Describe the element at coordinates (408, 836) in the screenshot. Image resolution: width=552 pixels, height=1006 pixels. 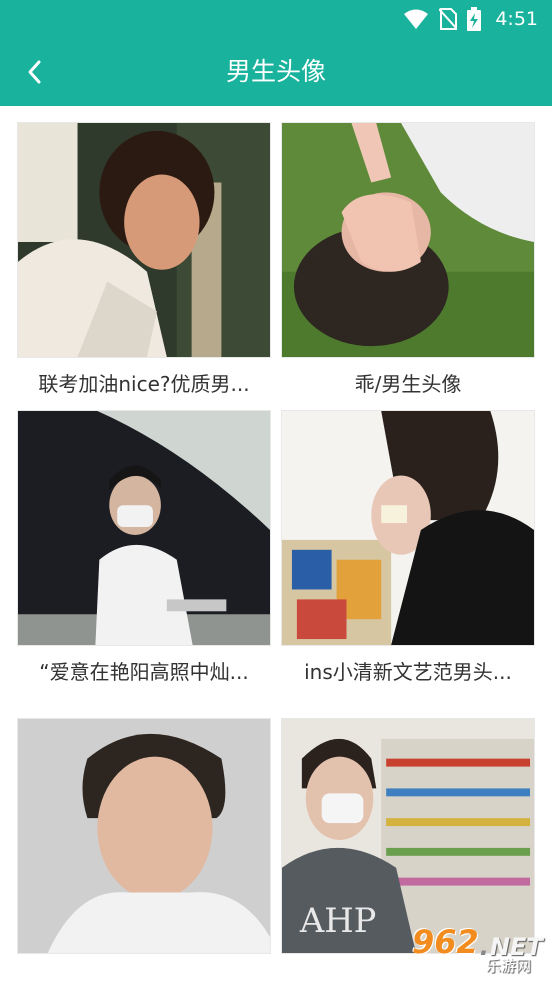
I see `avatar-image: AHP` at that location.